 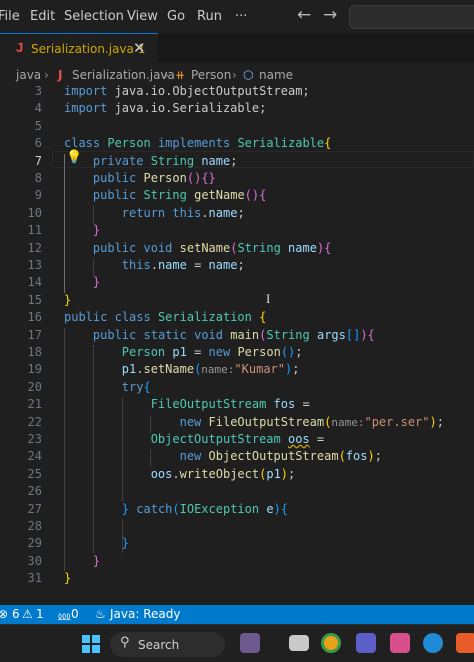 I want to click on warning-count: 1, so click(x=40, y=614).